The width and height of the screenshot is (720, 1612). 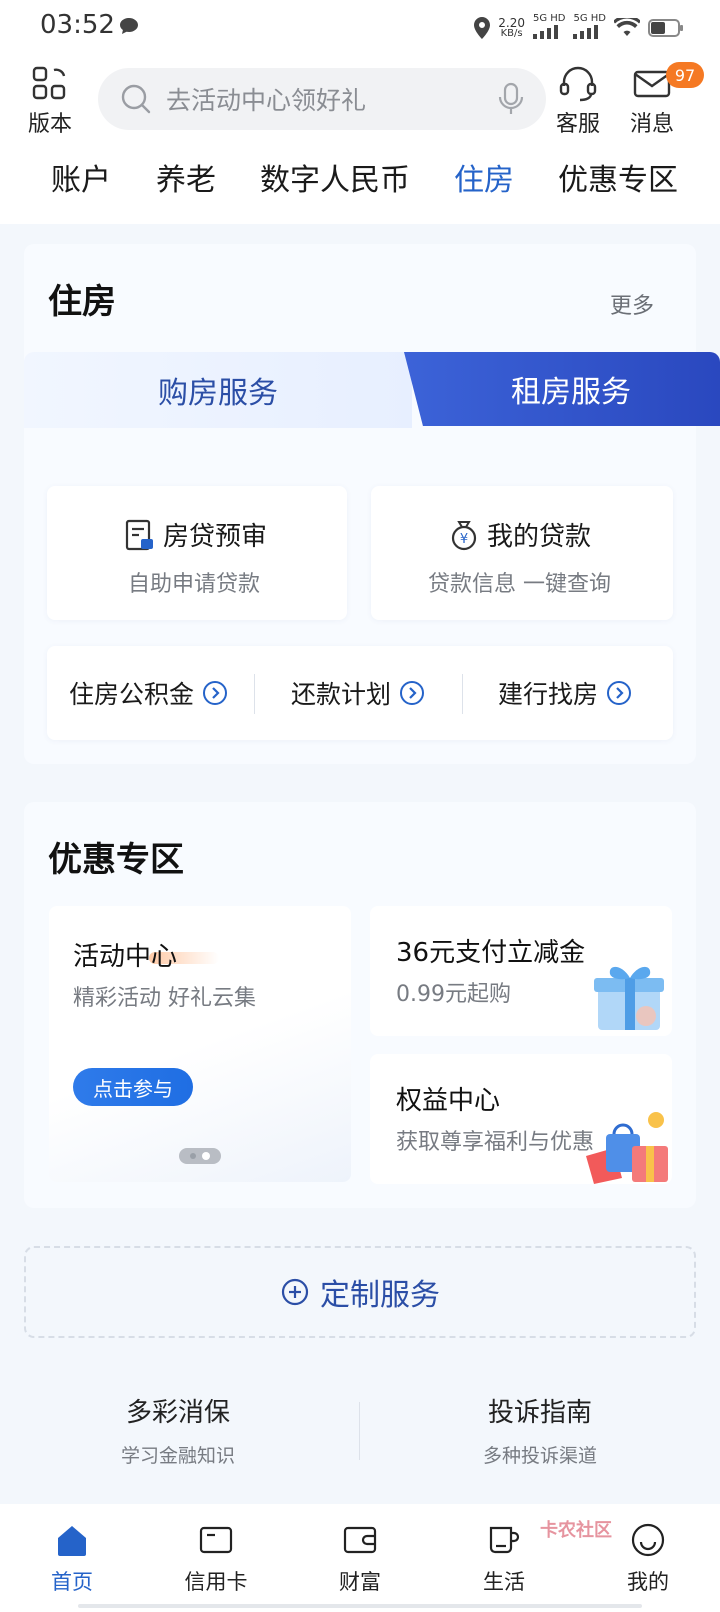 I want to click on nav-credit-card: 信用卡, so click(x=216, y=1558).